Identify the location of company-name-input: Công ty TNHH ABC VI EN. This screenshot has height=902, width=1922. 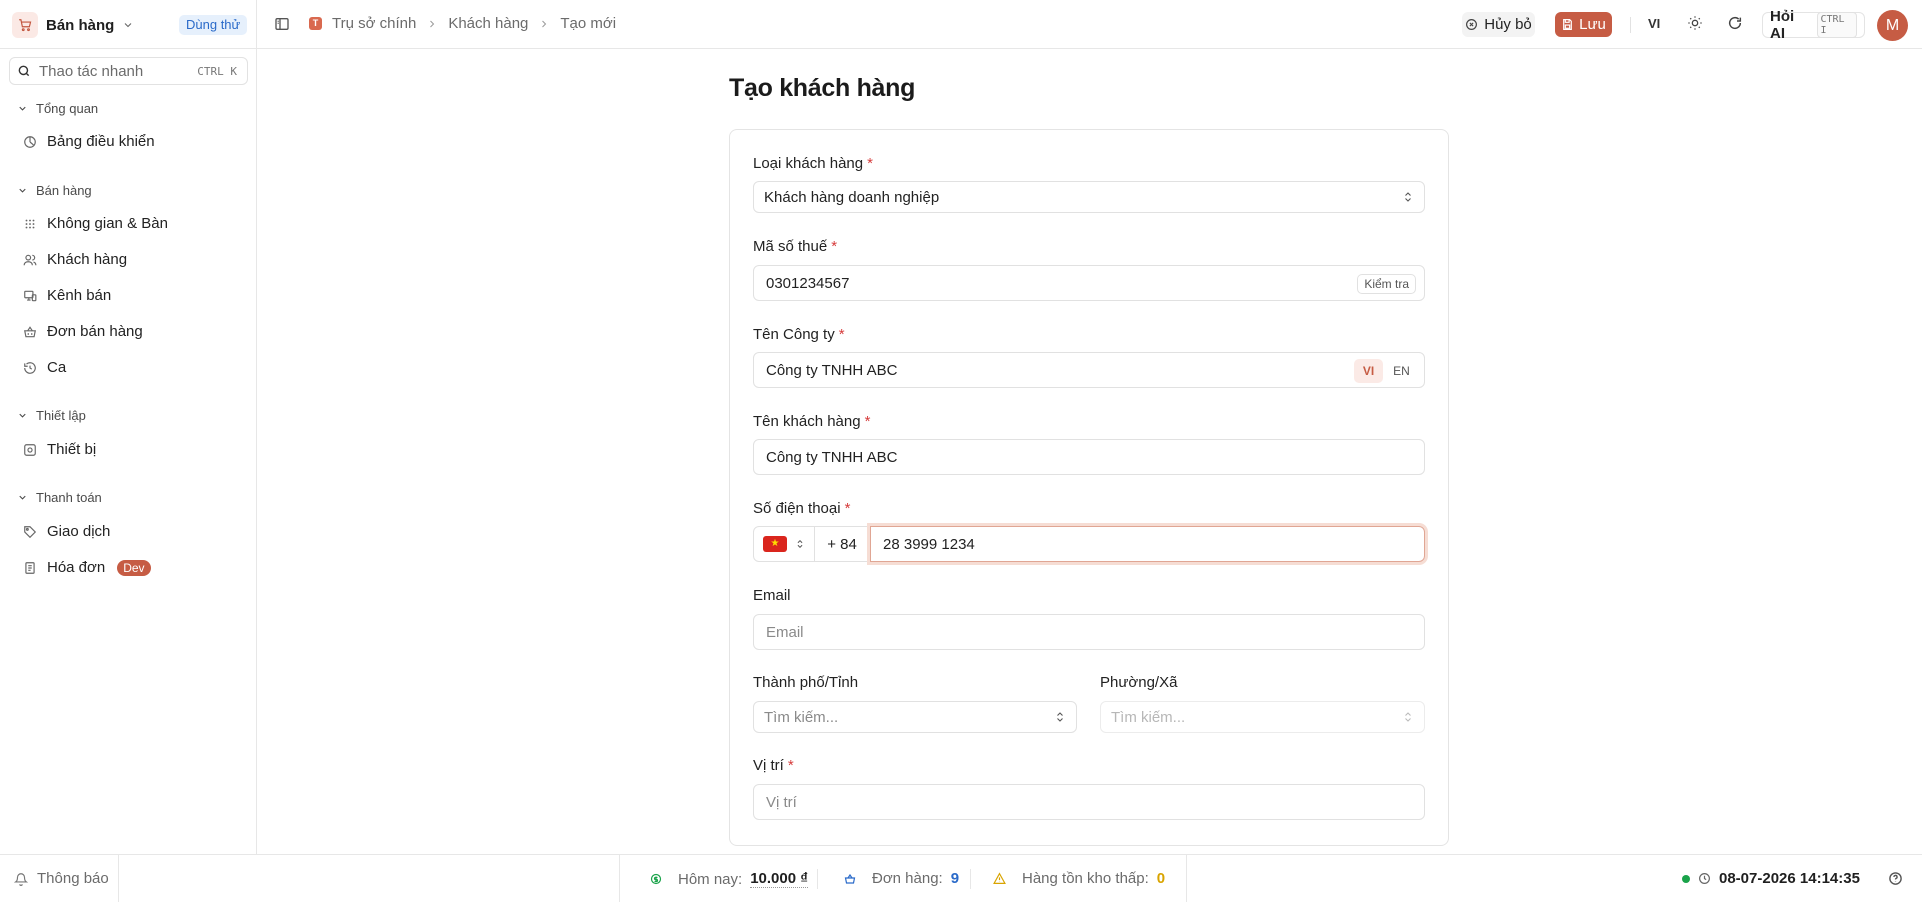
(1089, 370).